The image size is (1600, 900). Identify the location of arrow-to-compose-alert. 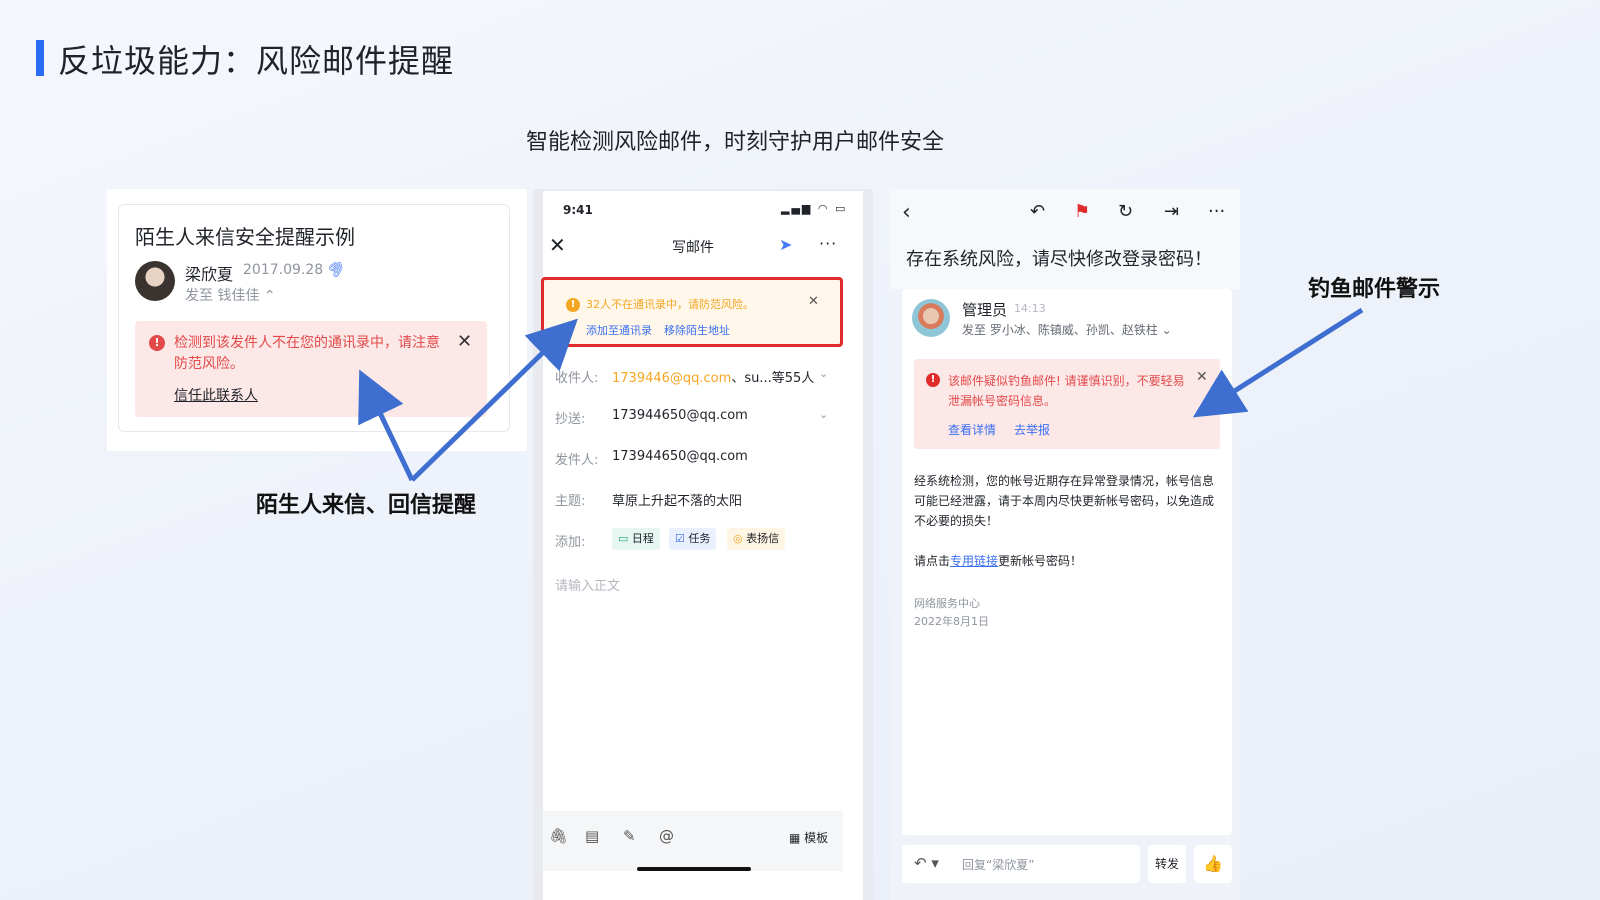
(494, 400).